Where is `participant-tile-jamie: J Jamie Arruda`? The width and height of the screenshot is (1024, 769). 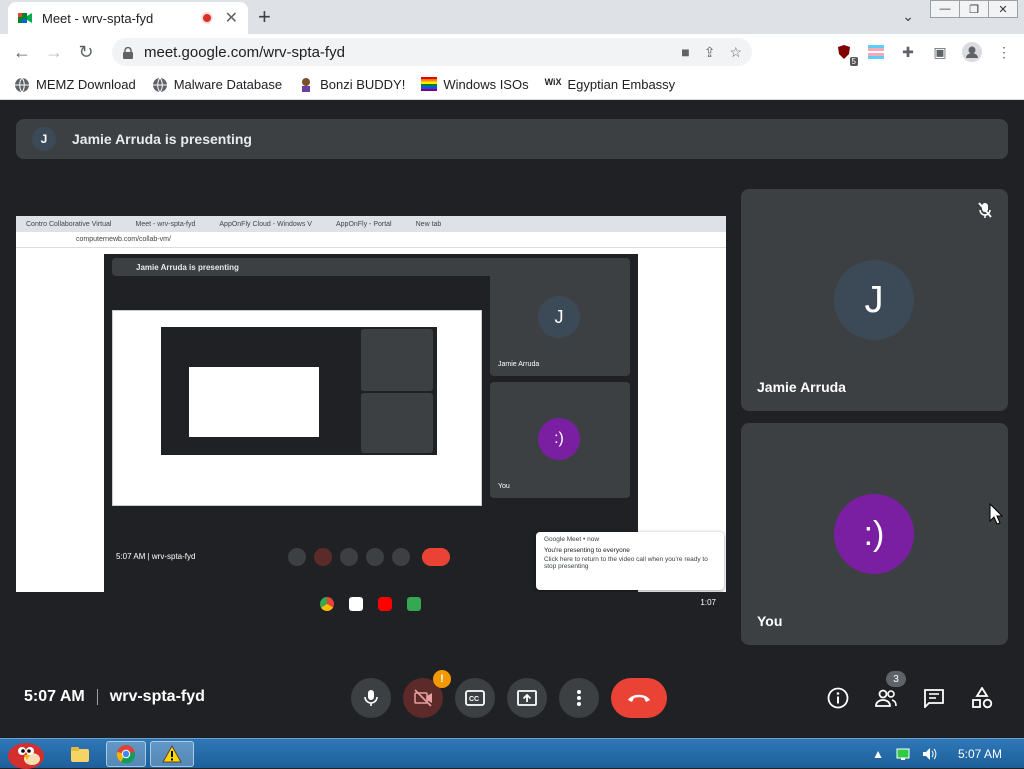 participant-tile-jamie: J Jamie Arruda is located at coordinates (874, 300).